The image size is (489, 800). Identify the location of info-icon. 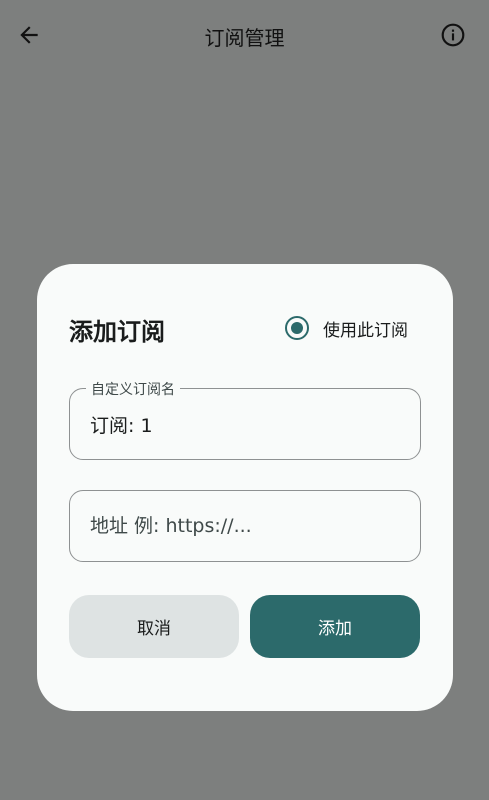
(453, 35).